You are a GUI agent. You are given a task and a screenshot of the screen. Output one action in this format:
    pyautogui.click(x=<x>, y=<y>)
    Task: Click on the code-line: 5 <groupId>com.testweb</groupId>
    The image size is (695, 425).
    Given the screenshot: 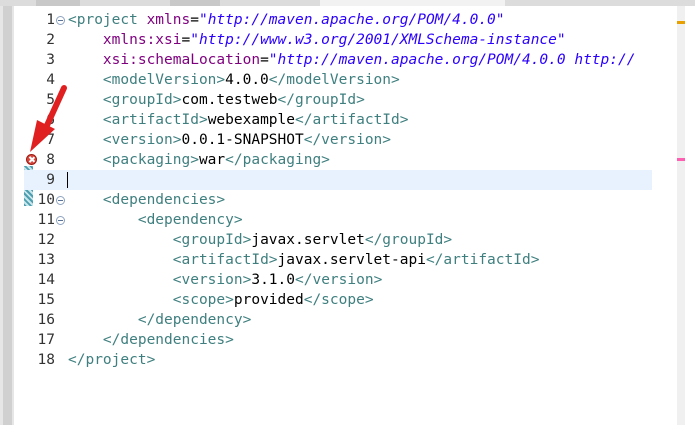 What is the action you would take?
    pyautogui.click(x=338, y=100)
    